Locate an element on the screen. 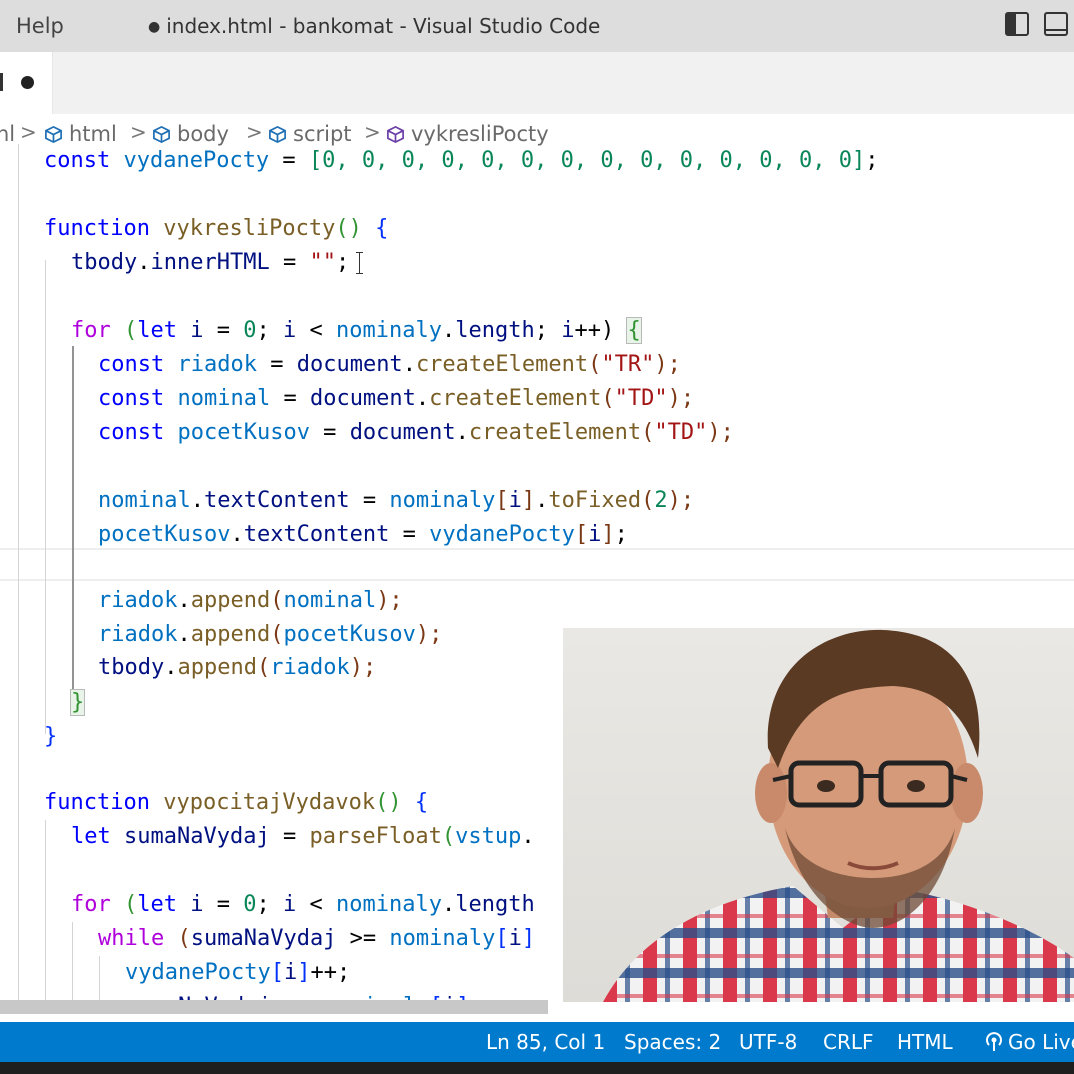 This screenshot has height=1074, width=1074. token-number: 0 is located at coordinates (250, 904).